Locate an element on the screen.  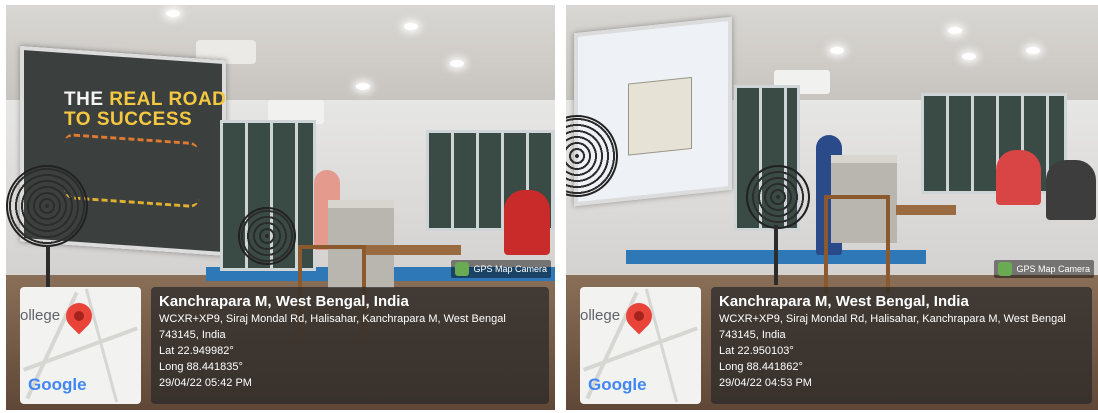
latitude: Lat 22.949982° is located at coordinates (196, 351).